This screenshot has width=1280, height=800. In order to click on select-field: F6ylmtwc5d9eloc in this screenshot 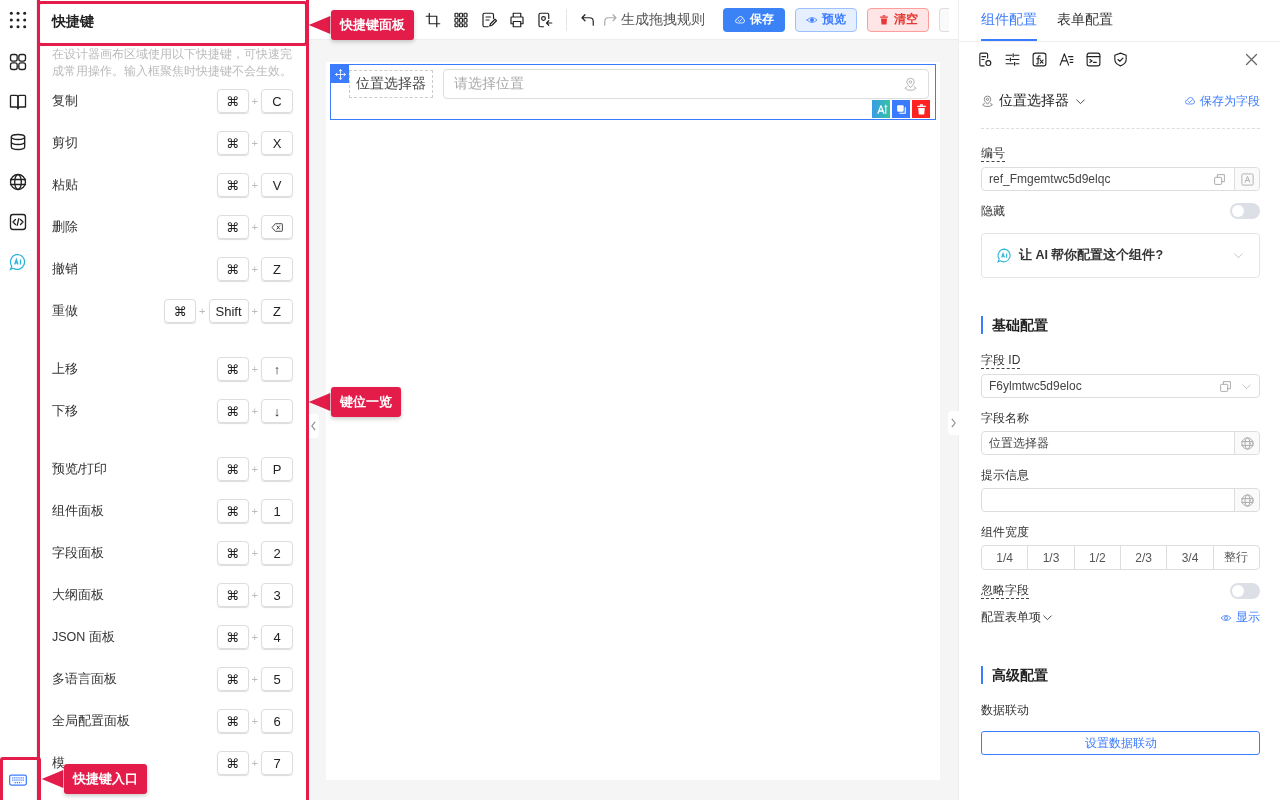, I will do `click(1120, 386)`.